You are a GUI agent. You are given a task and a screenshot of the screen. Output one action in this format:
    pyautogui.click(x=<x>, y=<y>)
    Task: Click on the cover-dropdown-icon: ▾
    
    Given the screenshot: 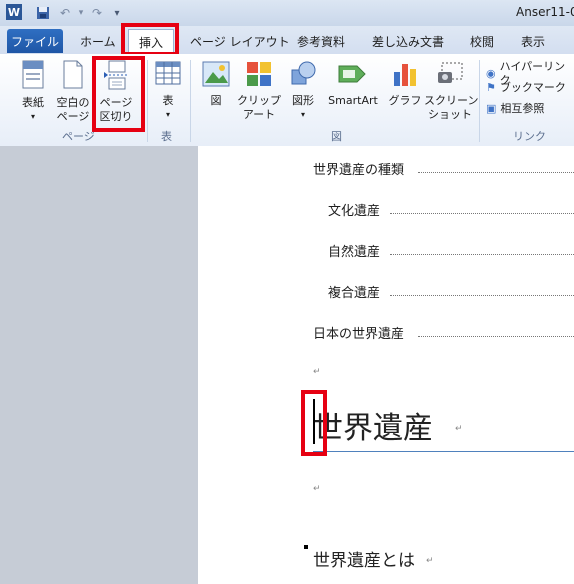 What is the action you would take?
    pyautogui.click(x=32, y=116)
    